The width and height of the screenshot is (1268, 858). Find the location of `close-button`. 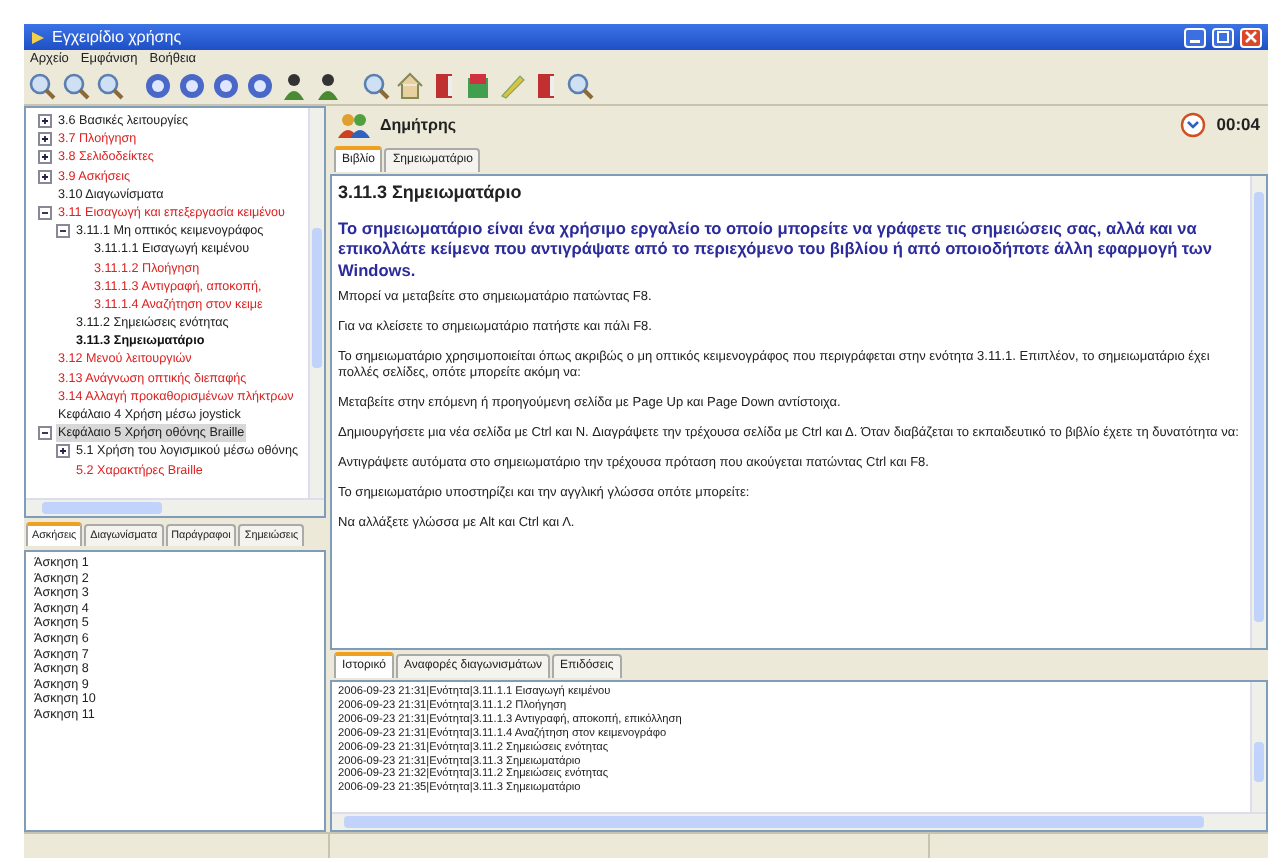

close-button is located at coordinates (1251, 37).